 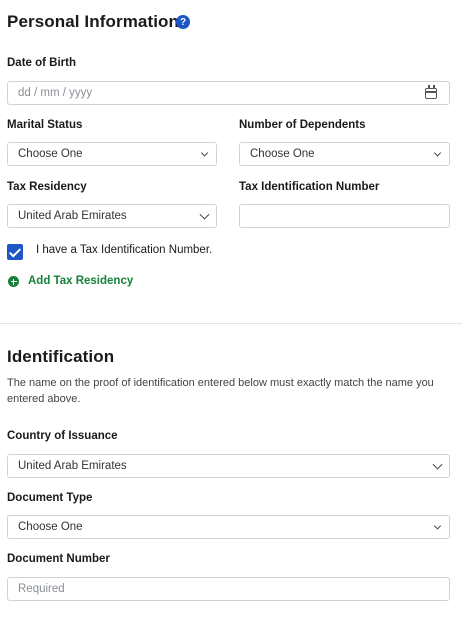 What do you see at coordinates (72, 216) in the screenshot?
I see `tax-residency-value: United Arab Emirates` at bounding box center [72, 216].